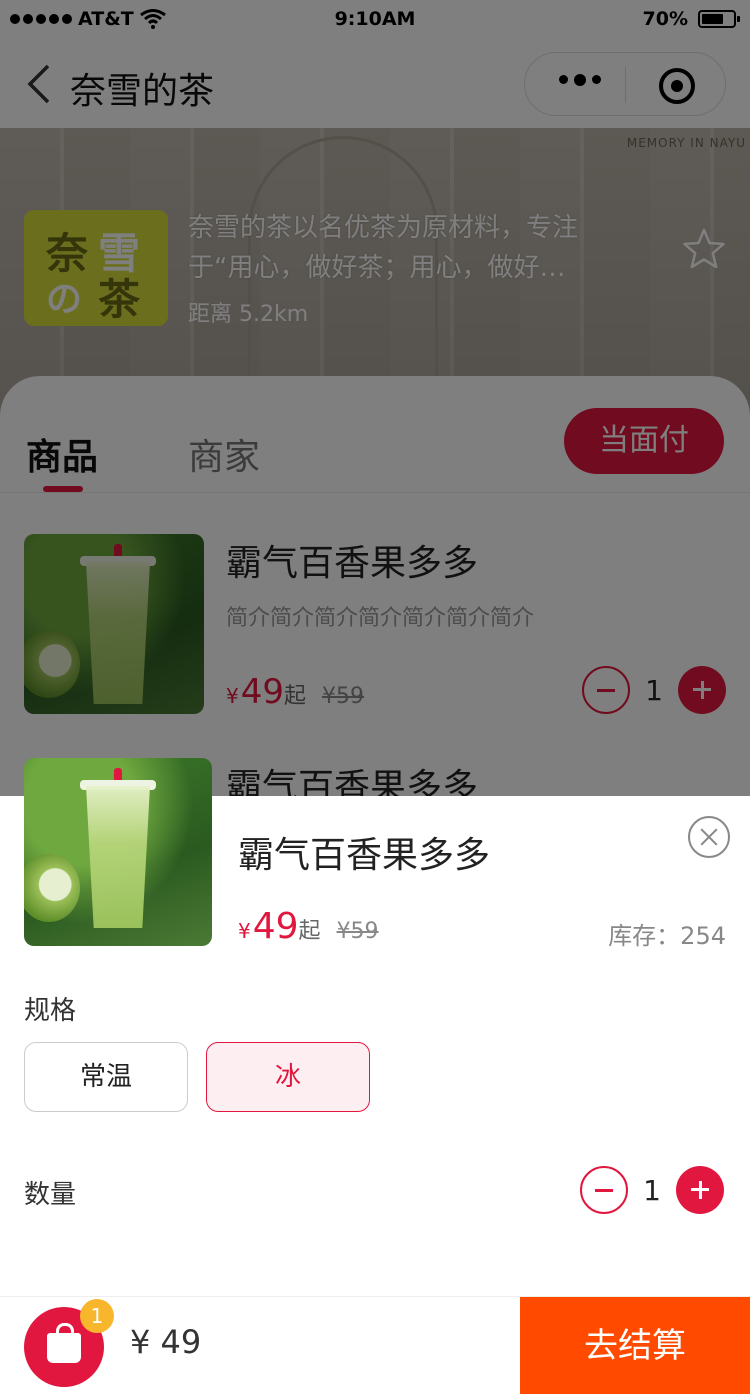 The image size is (750, 1394). Describe the element at coordinates (604, 1190) in the screenshot. I see `minus-icon` at that location.